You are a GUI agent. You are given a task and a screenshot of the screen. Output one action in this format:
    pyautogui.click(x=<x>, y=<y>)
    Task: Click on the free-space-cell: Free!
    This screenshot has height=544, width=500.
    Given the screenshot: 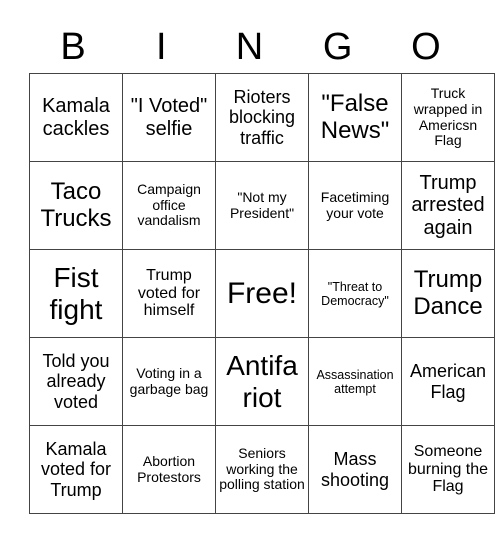 What is the action you would take?
    pyautogui.click(x=262, y=293)
    